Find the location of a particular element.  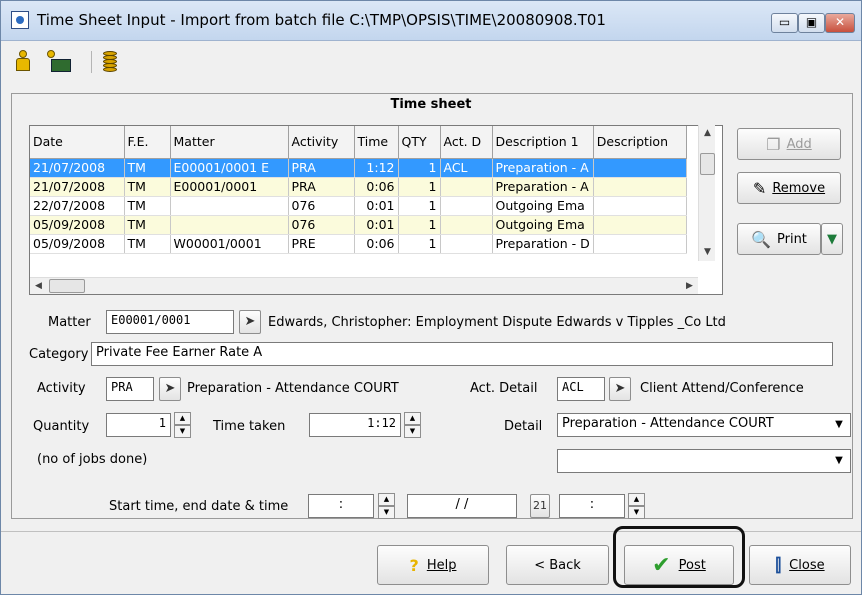

print-dropdown-button: ▼ is located at coordinates (832, 239).